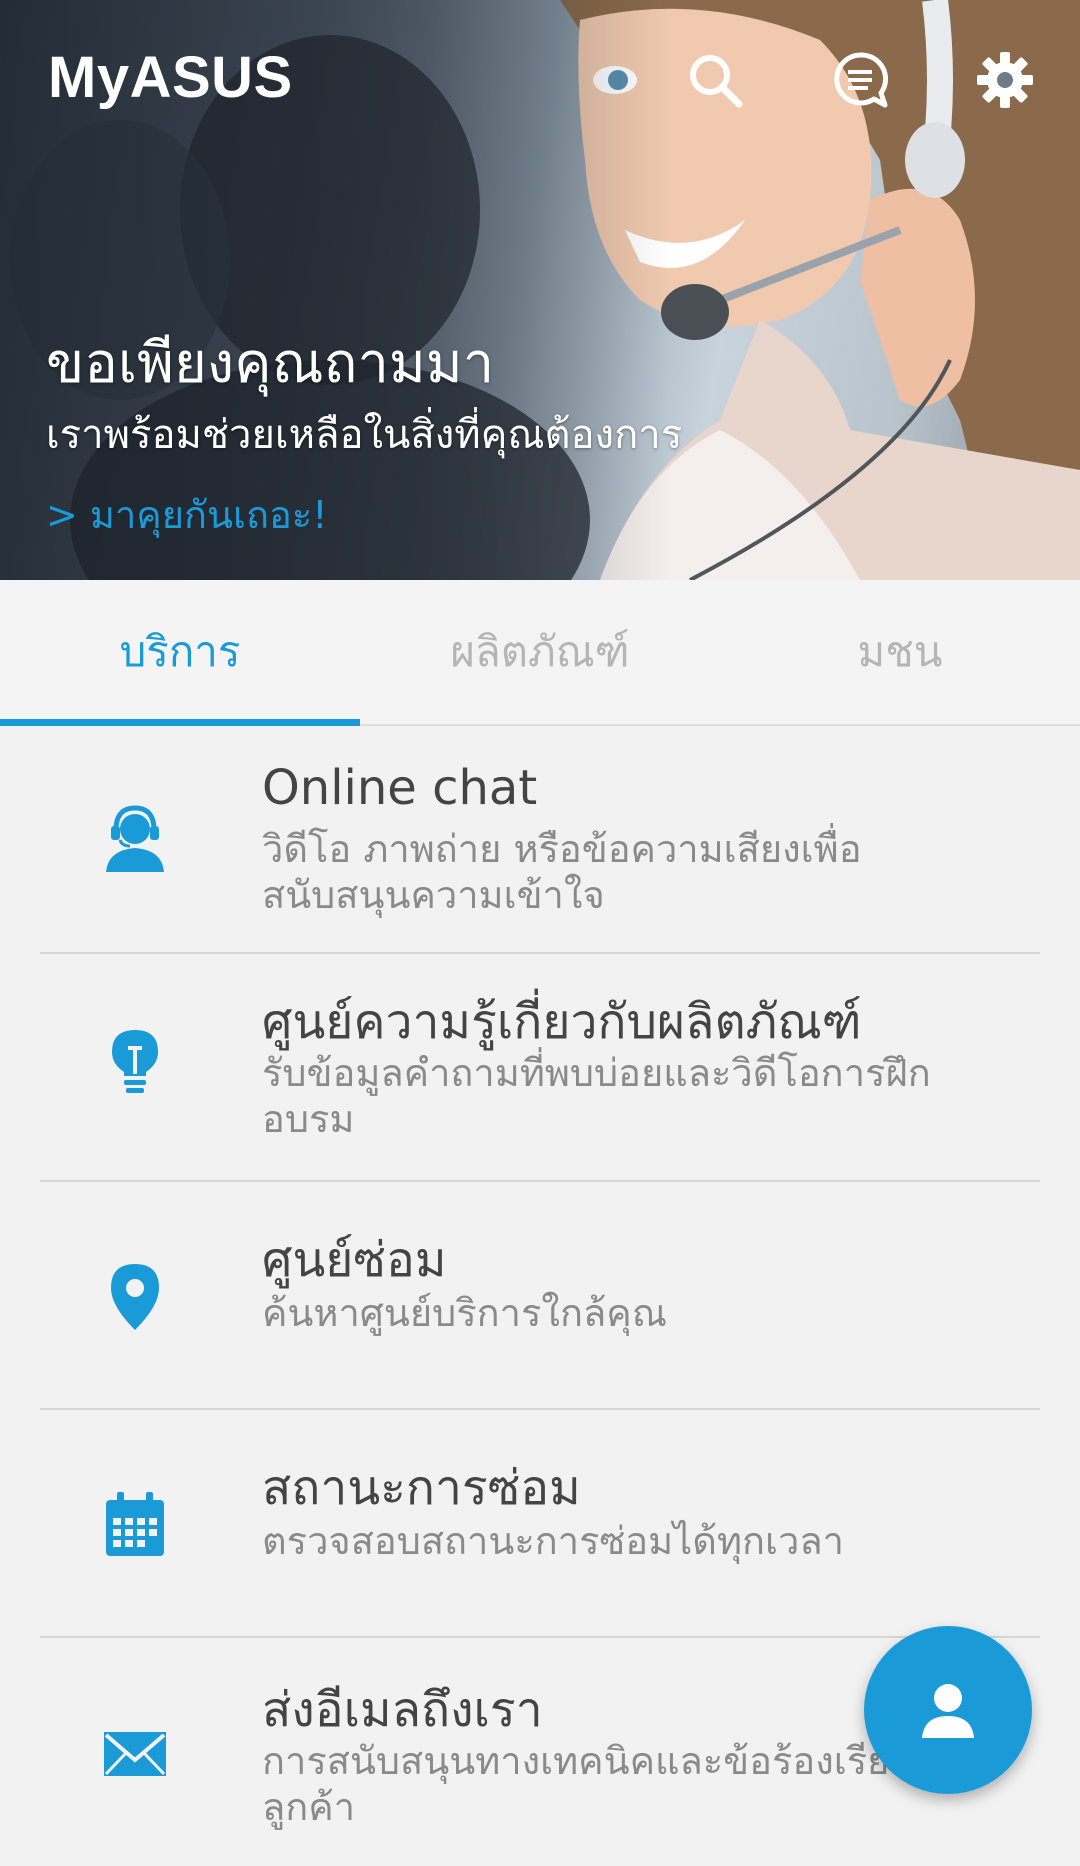 This screenshot has width=1080, height=1866. What do you see at coordinates (553, 1541) in the screenshot?
I see `item-description: ตรวจสอบสถานะการซ่อมได้ทุกเวลา` at bounding box center [553, 1541].